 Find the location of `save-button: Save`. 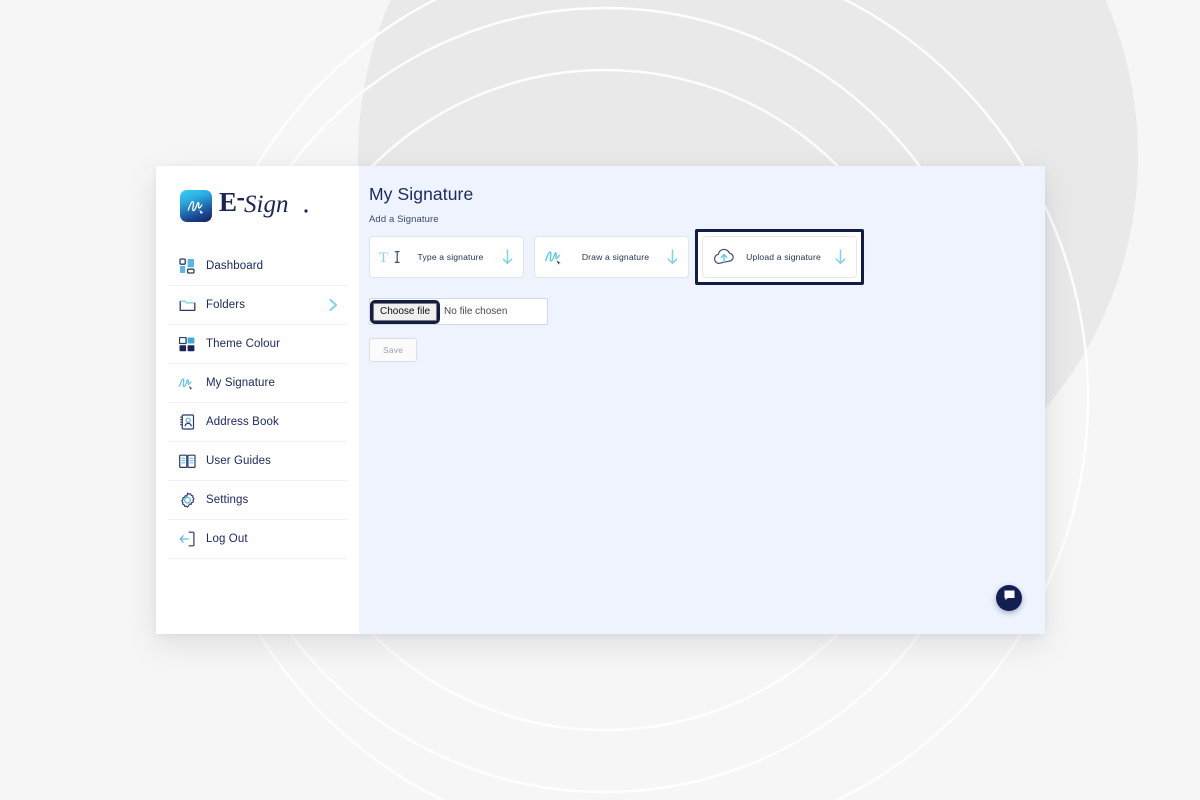

save-button: Save is located at coordinates (393, 350).